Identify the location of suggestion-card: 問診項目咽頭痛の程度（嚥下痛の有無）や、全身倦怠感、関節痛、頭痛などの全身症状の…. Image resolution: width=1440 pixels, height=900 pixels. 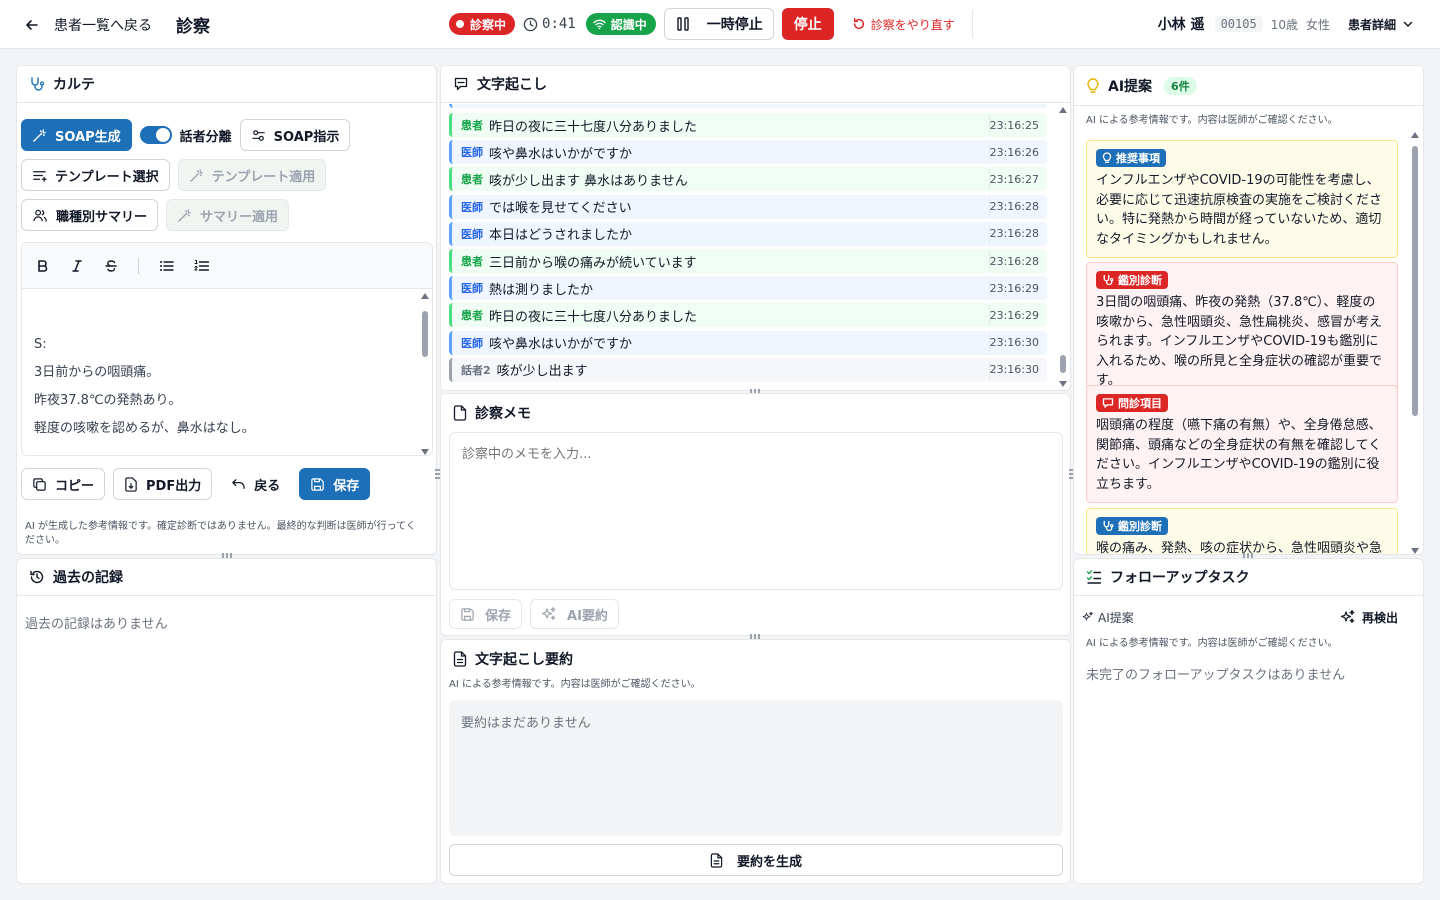
(1242, 444).